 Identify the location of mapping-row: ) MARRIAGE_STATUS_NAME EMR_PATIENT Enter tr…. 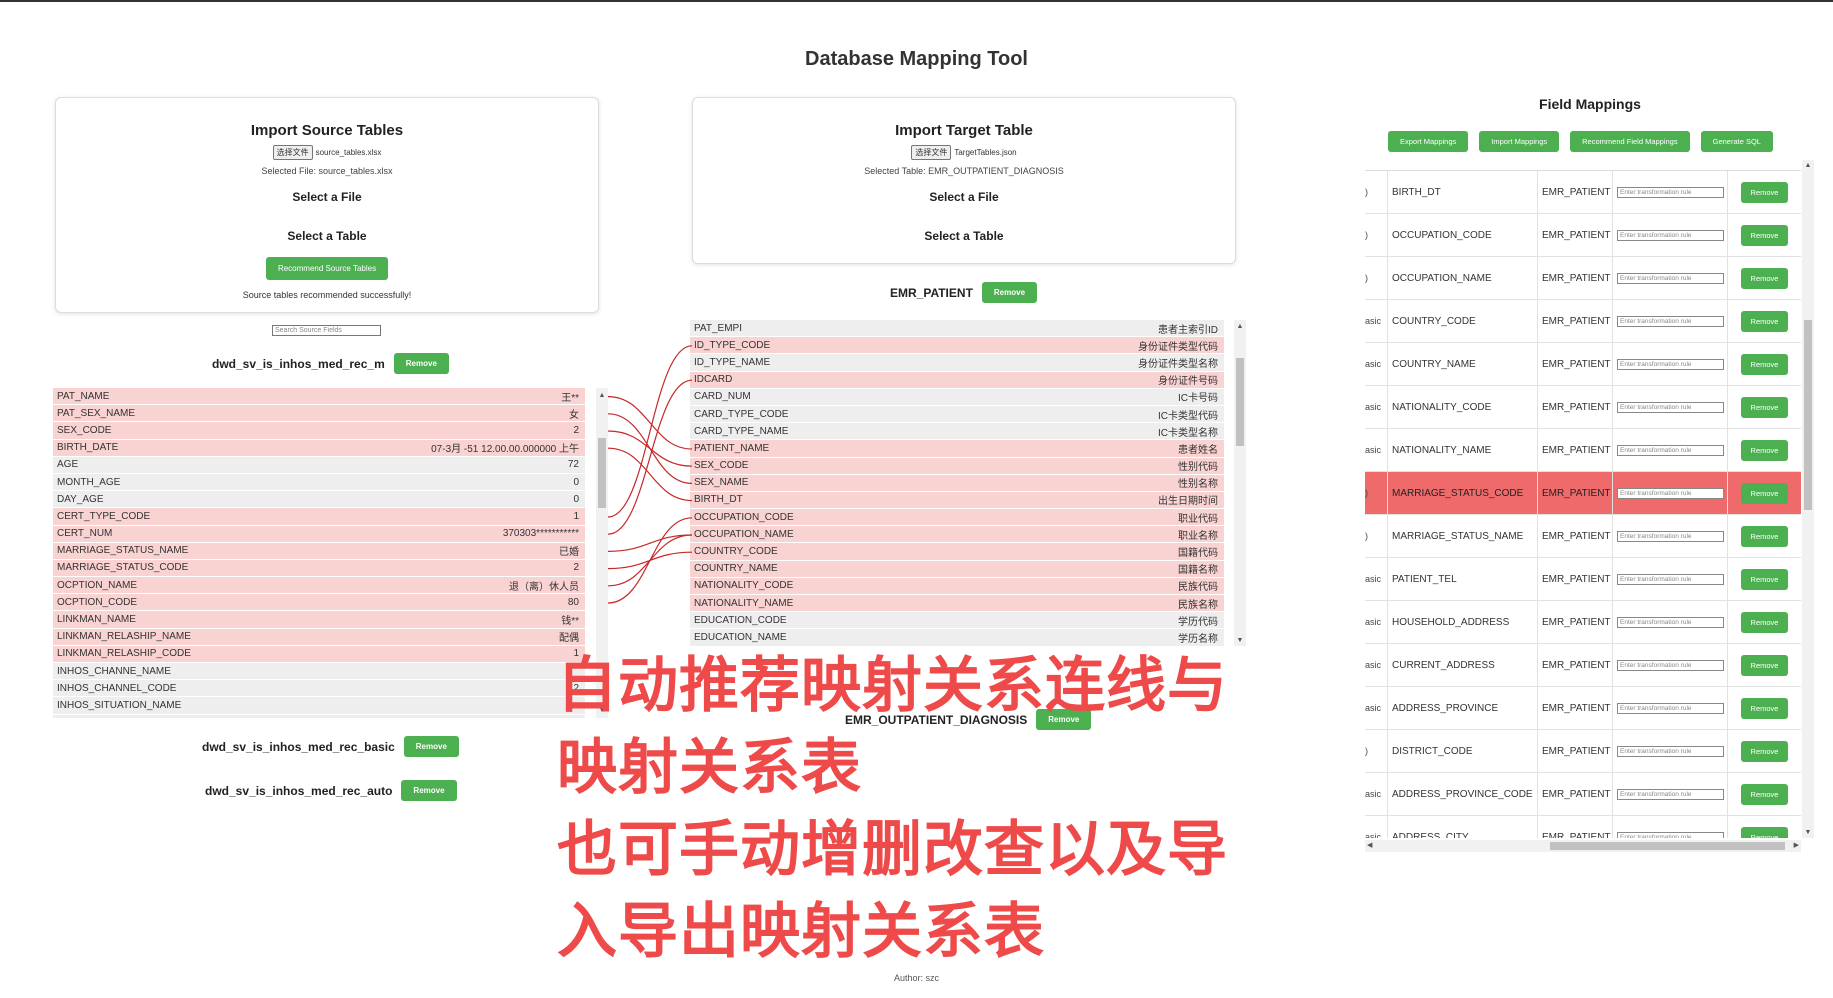
(1583, 536).